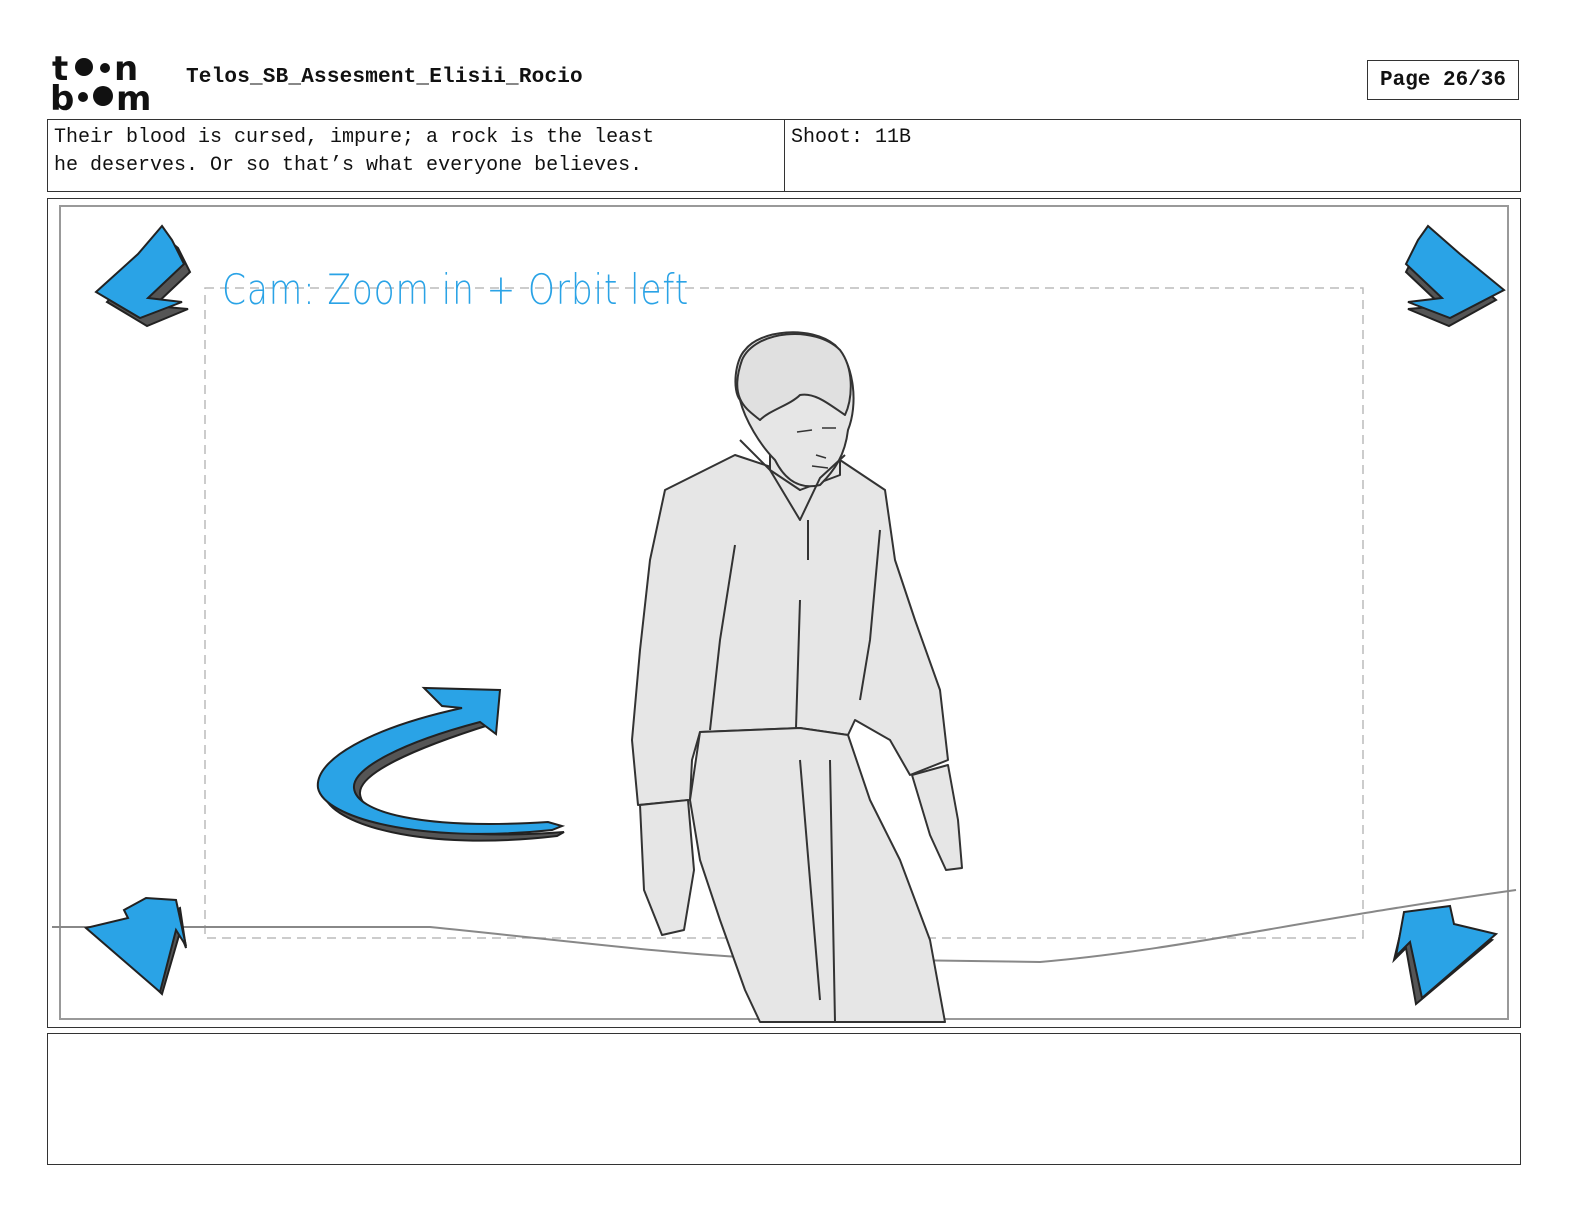 This screenshot has width=1584, height=1224. I want to click on arrow-top-left-icon, so click(143, 276).